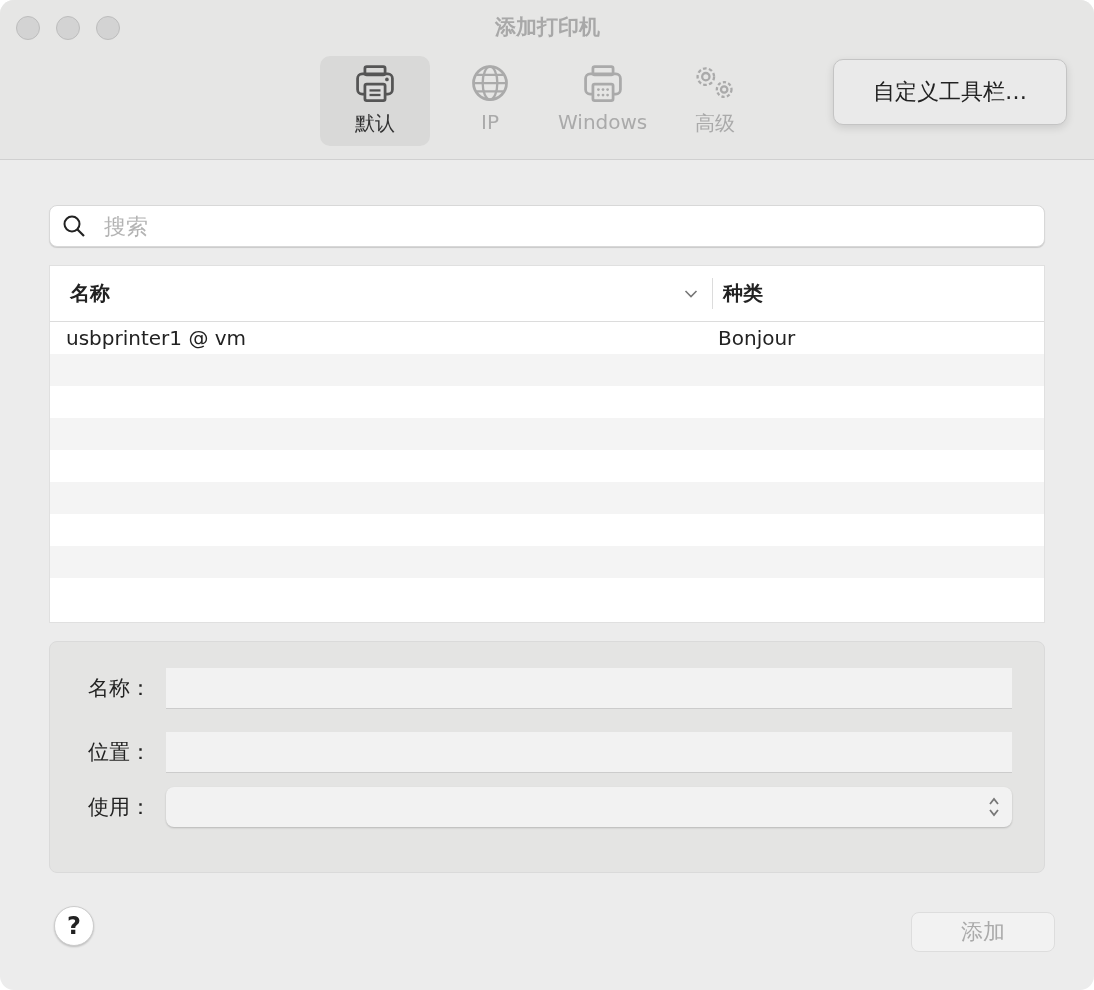 This screenshot has height=990, width=1094. What do you see at coordinates (547, 226) in the screenshot?
I see `search-field: 搜索` at bounding box center [547, 226].